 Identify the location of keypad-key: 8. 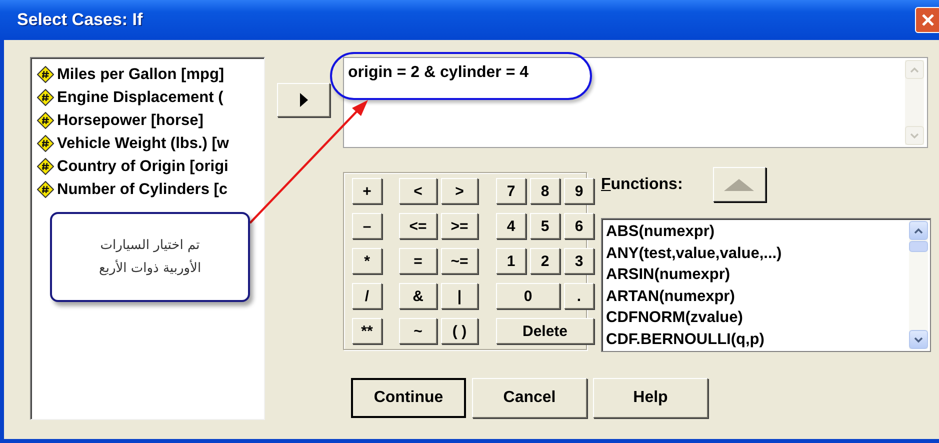
(545, 191).